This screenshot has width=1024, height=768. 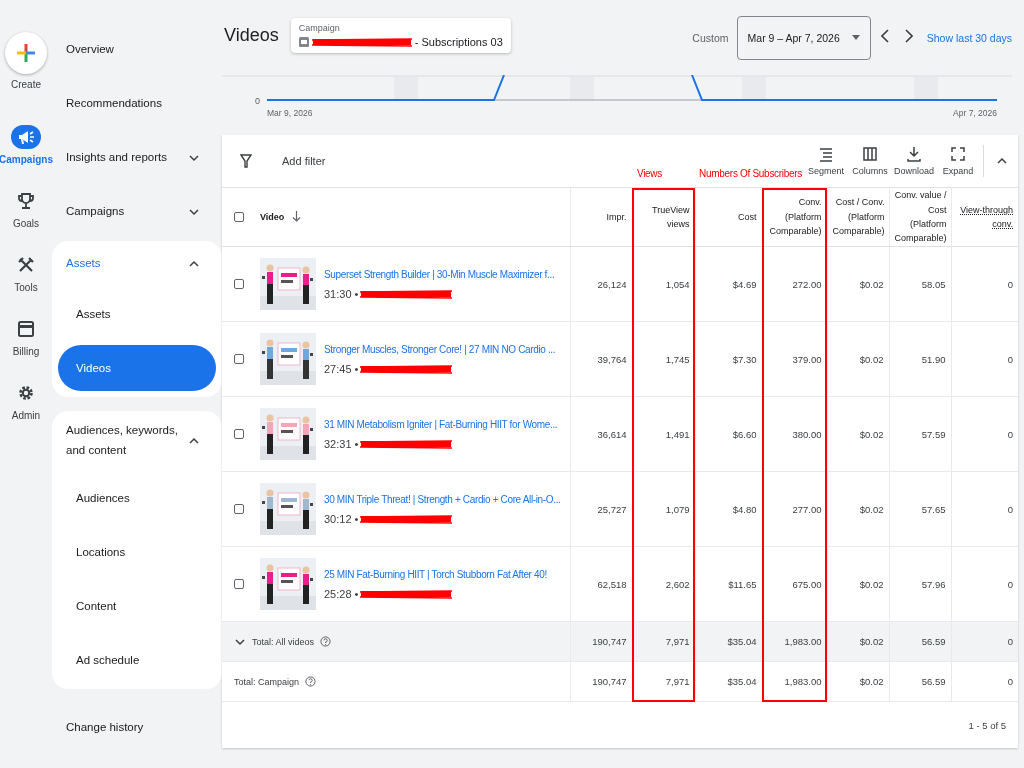 What do you see at coordinates (920, 217) in the screenshot?
I see `column-header: Conv. value / Cost (Platform Comparable)` at bounding box center [920, 217].